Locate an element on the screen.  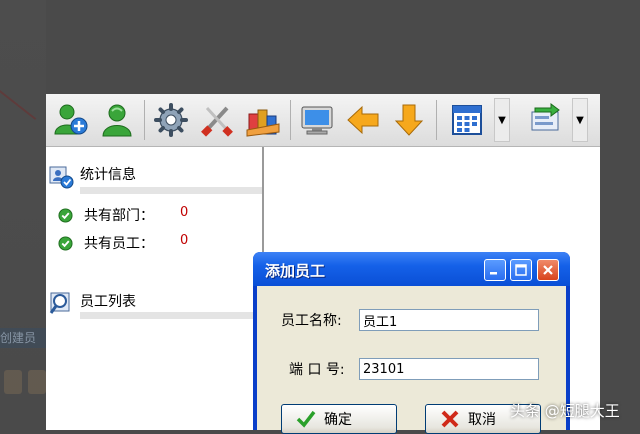
back-button is located at coordinates (363, 120).